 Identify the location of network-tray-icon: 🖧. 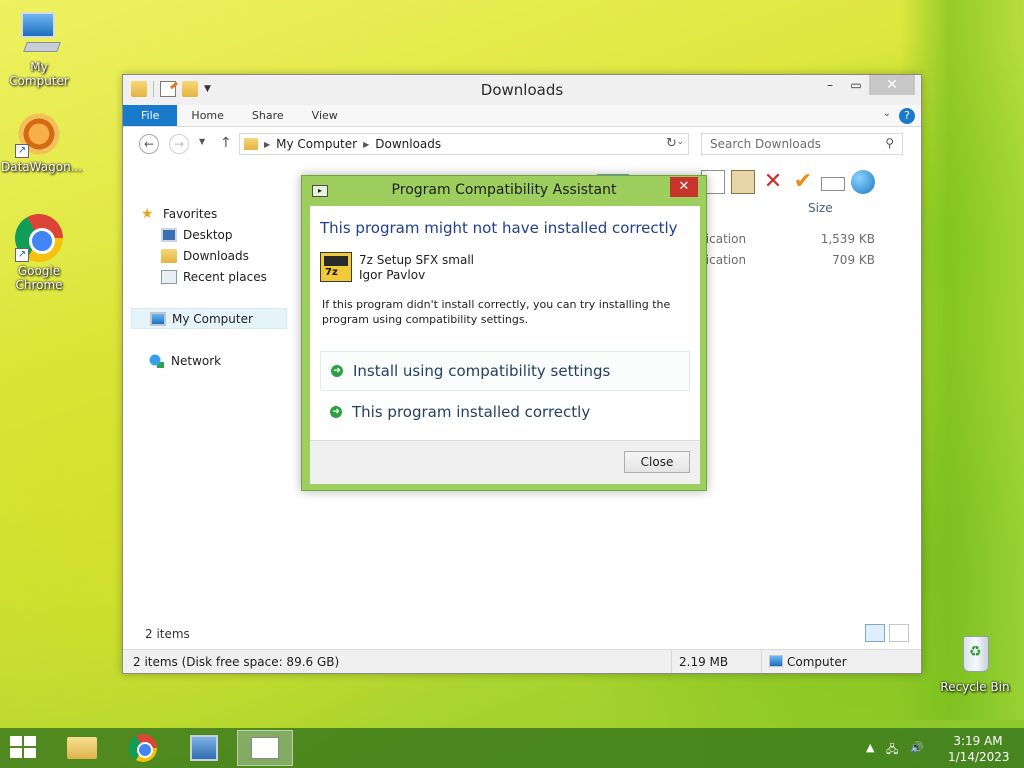
(892, 750).